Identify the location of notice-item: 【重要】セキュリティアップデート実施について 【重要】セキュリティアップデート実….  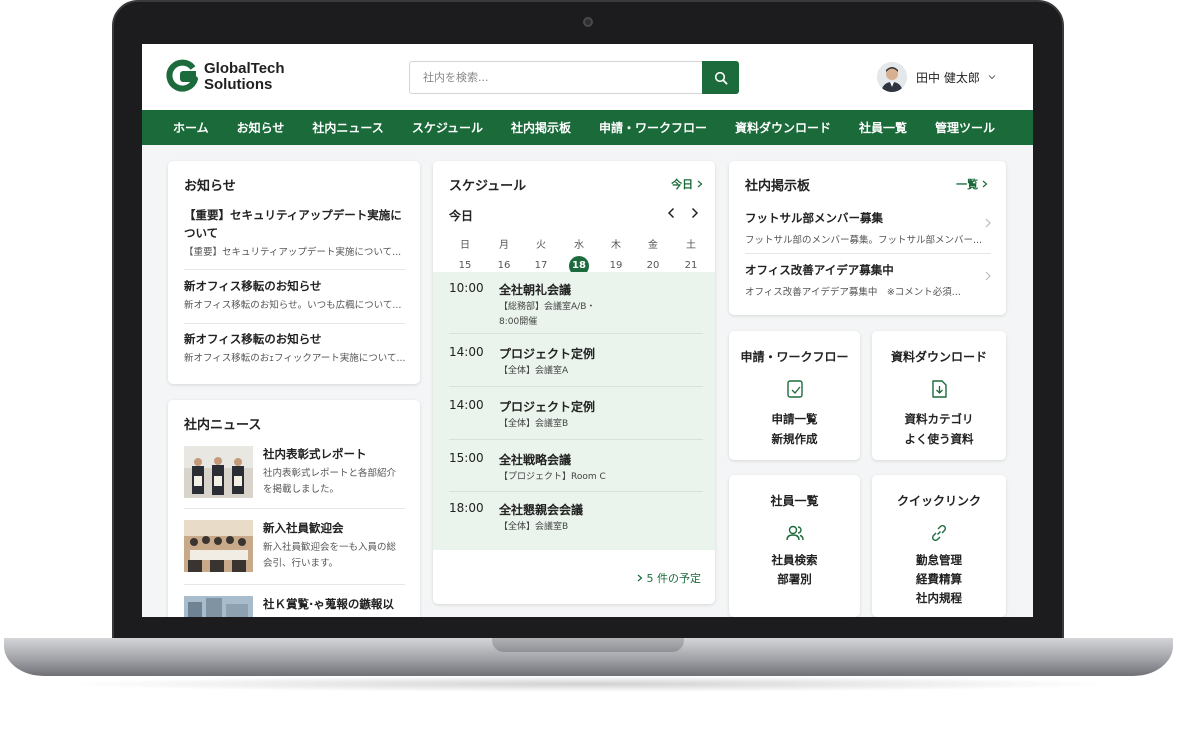
(294, 232).